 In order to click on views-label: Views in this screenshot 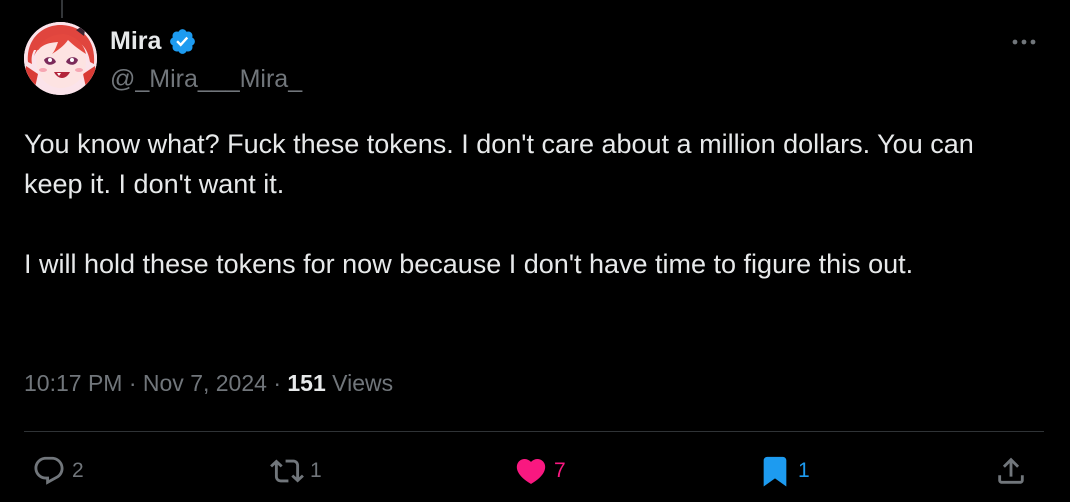, I will do `click(359, 383)`.